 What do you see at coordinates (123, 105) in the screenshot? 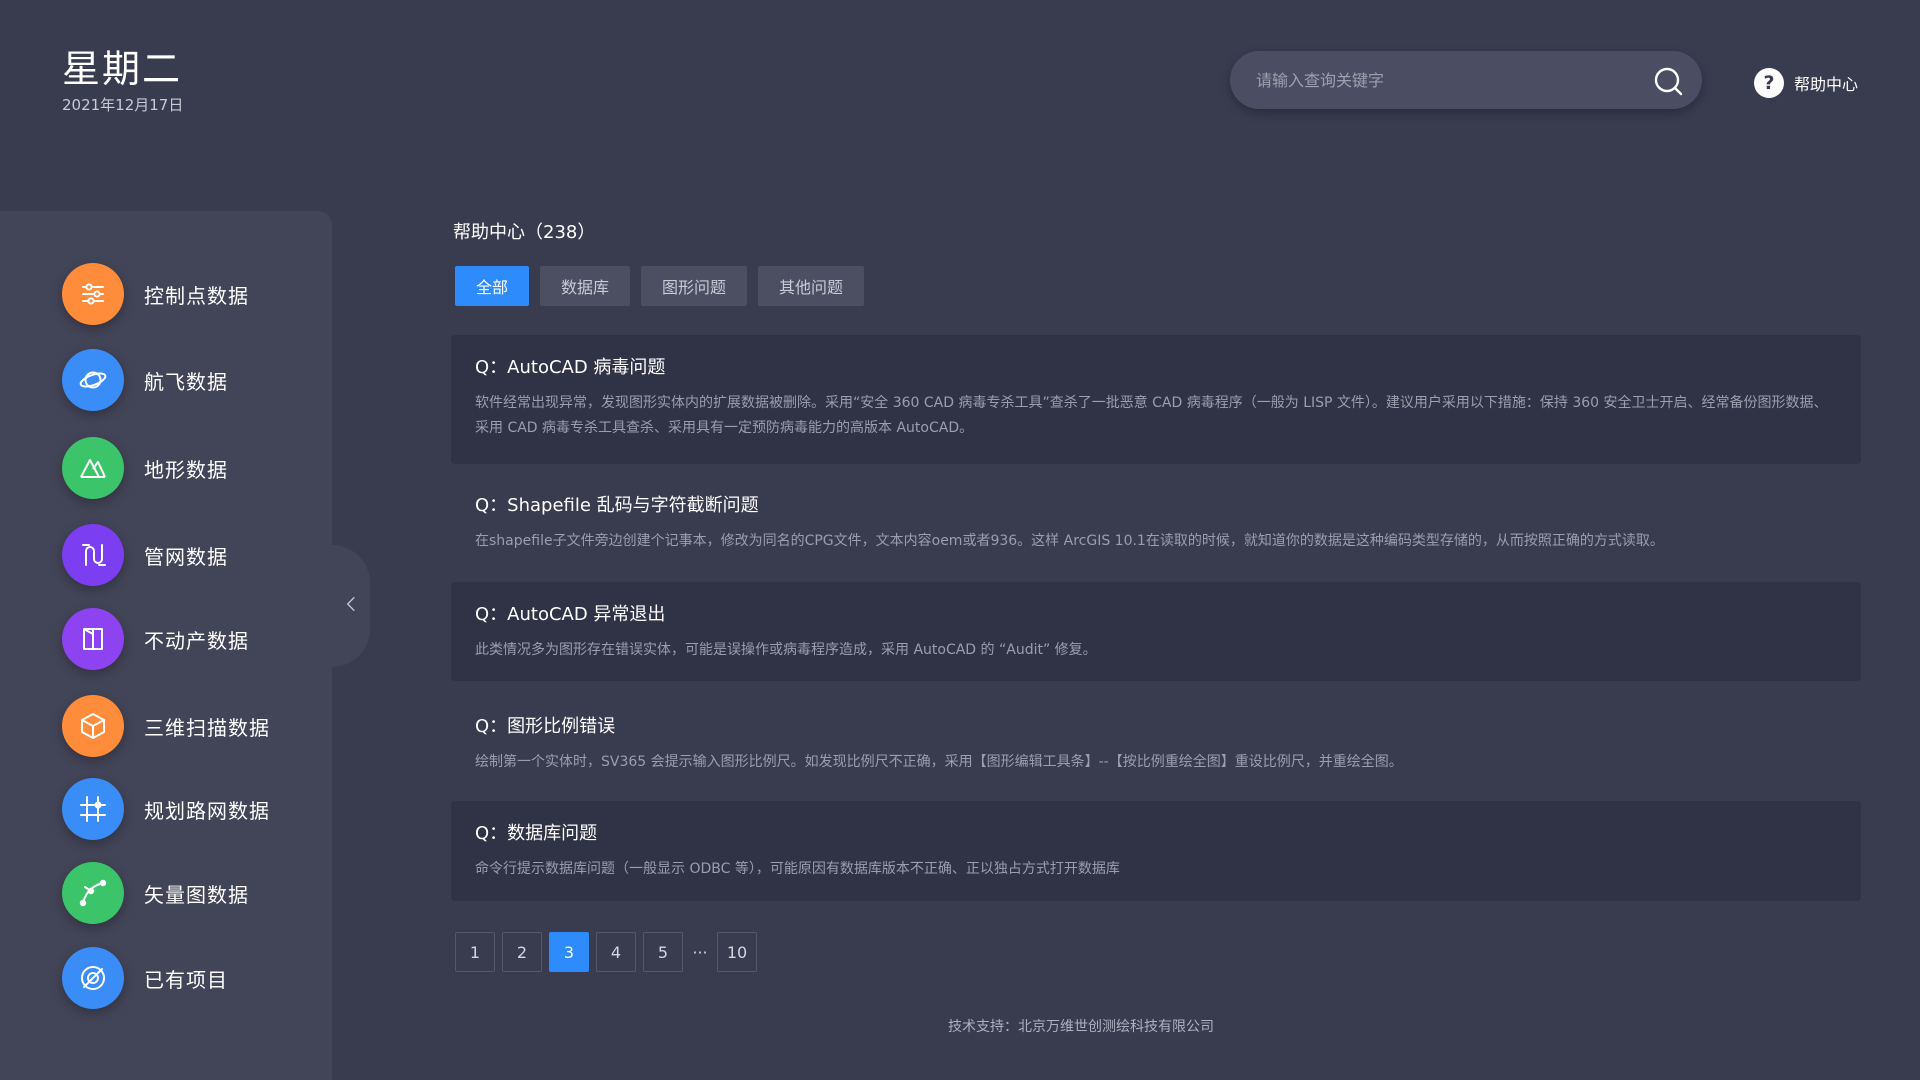
I see `date-label: 2021年12月17日` at bounding box center [123, 105].